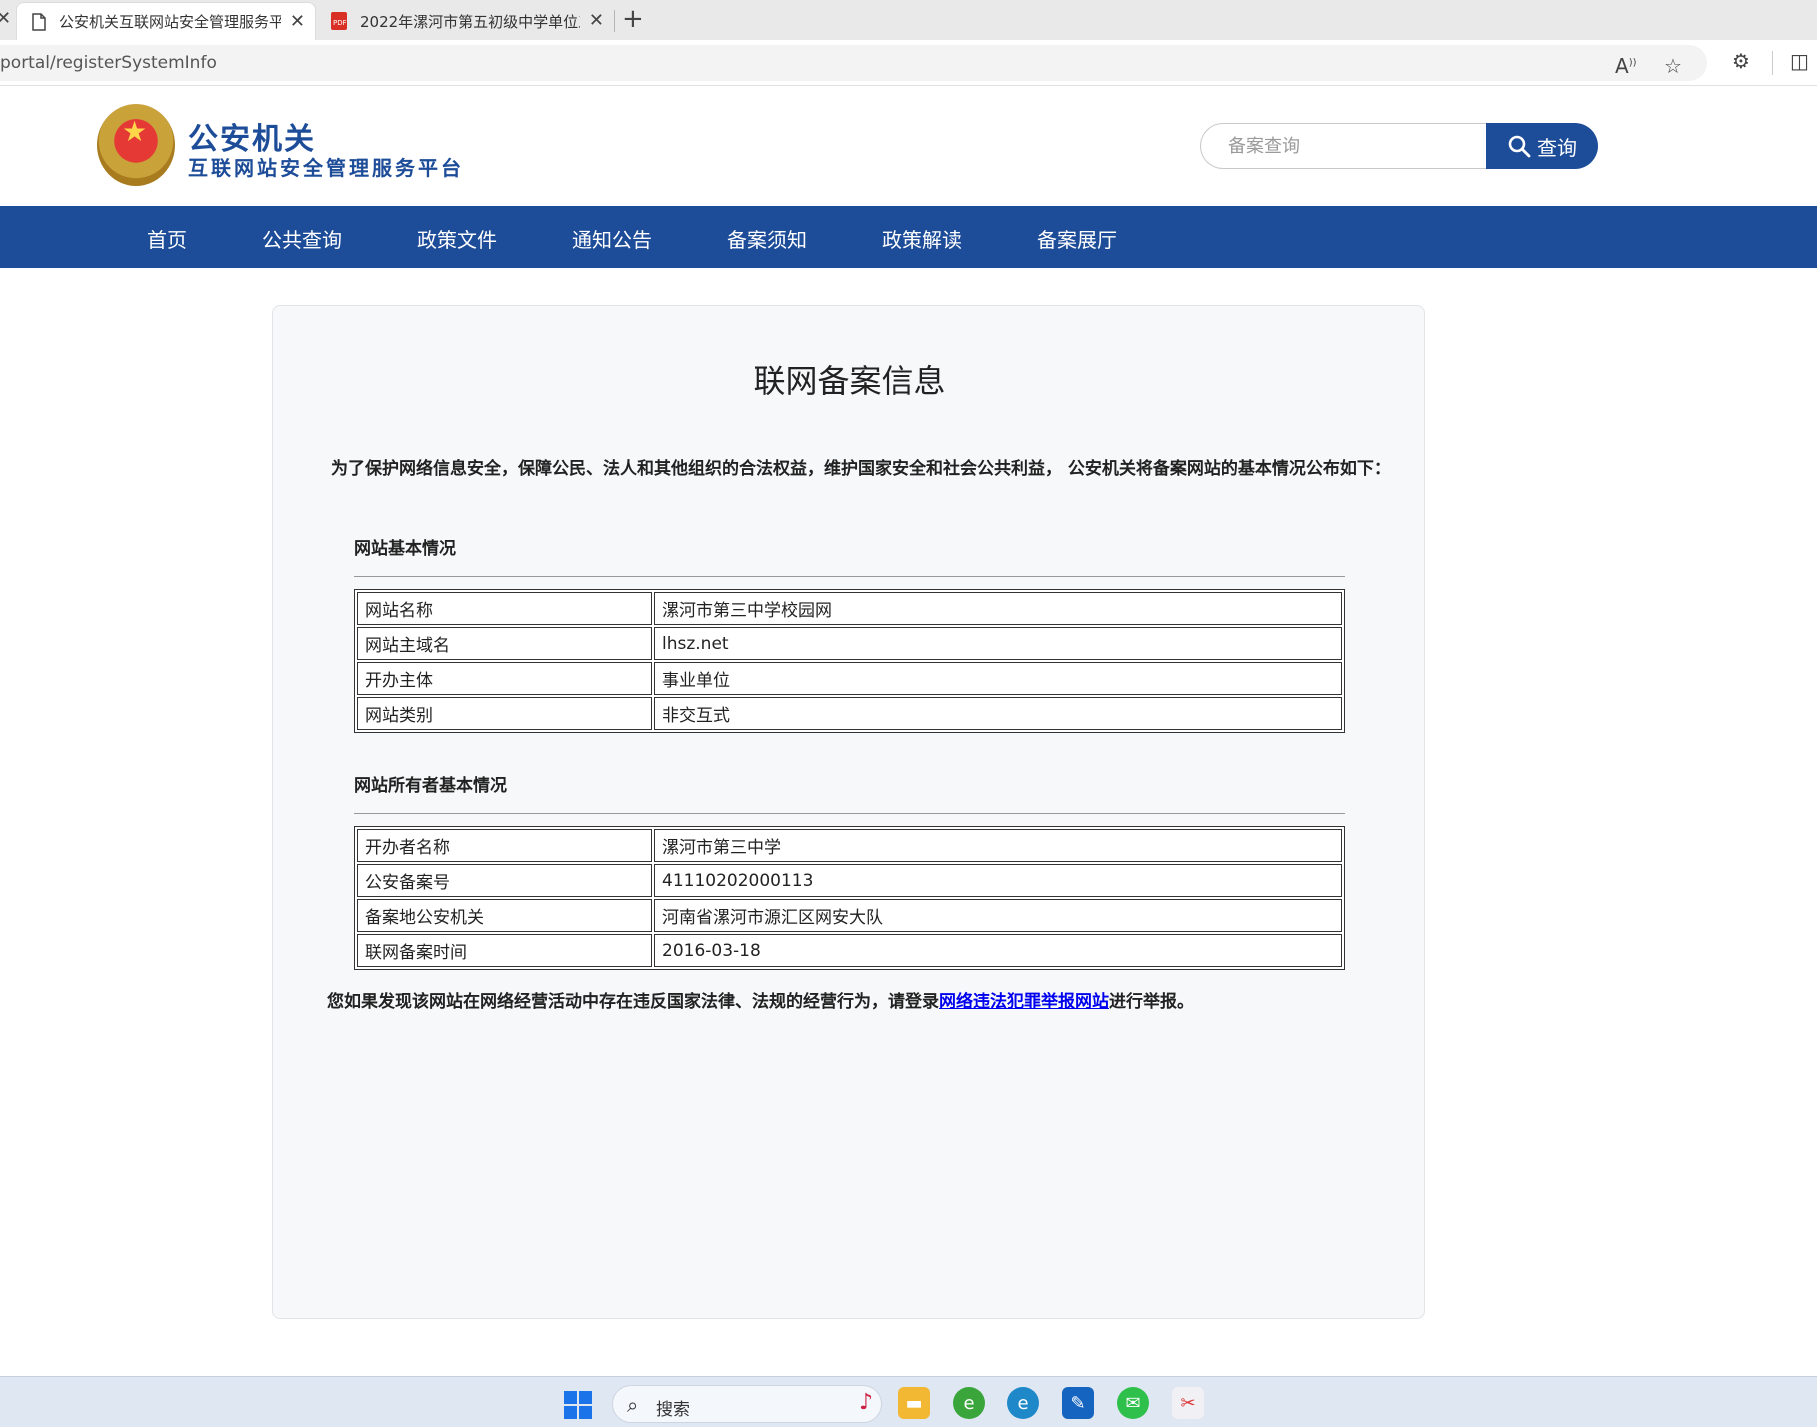 The width and height of the screenshot is (1817, 1427). I want to click on search-button: 查询, so click(1542, 146).